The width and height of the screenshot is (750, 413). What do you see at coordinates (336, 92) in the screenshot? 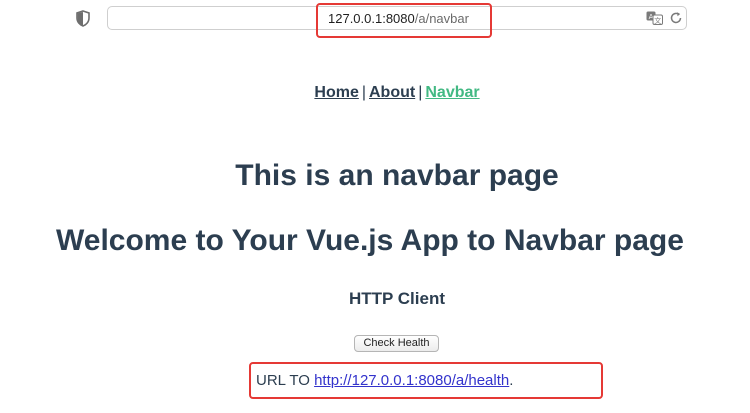
I see `nav-link-home: Home` at bounding box center [336, 92].